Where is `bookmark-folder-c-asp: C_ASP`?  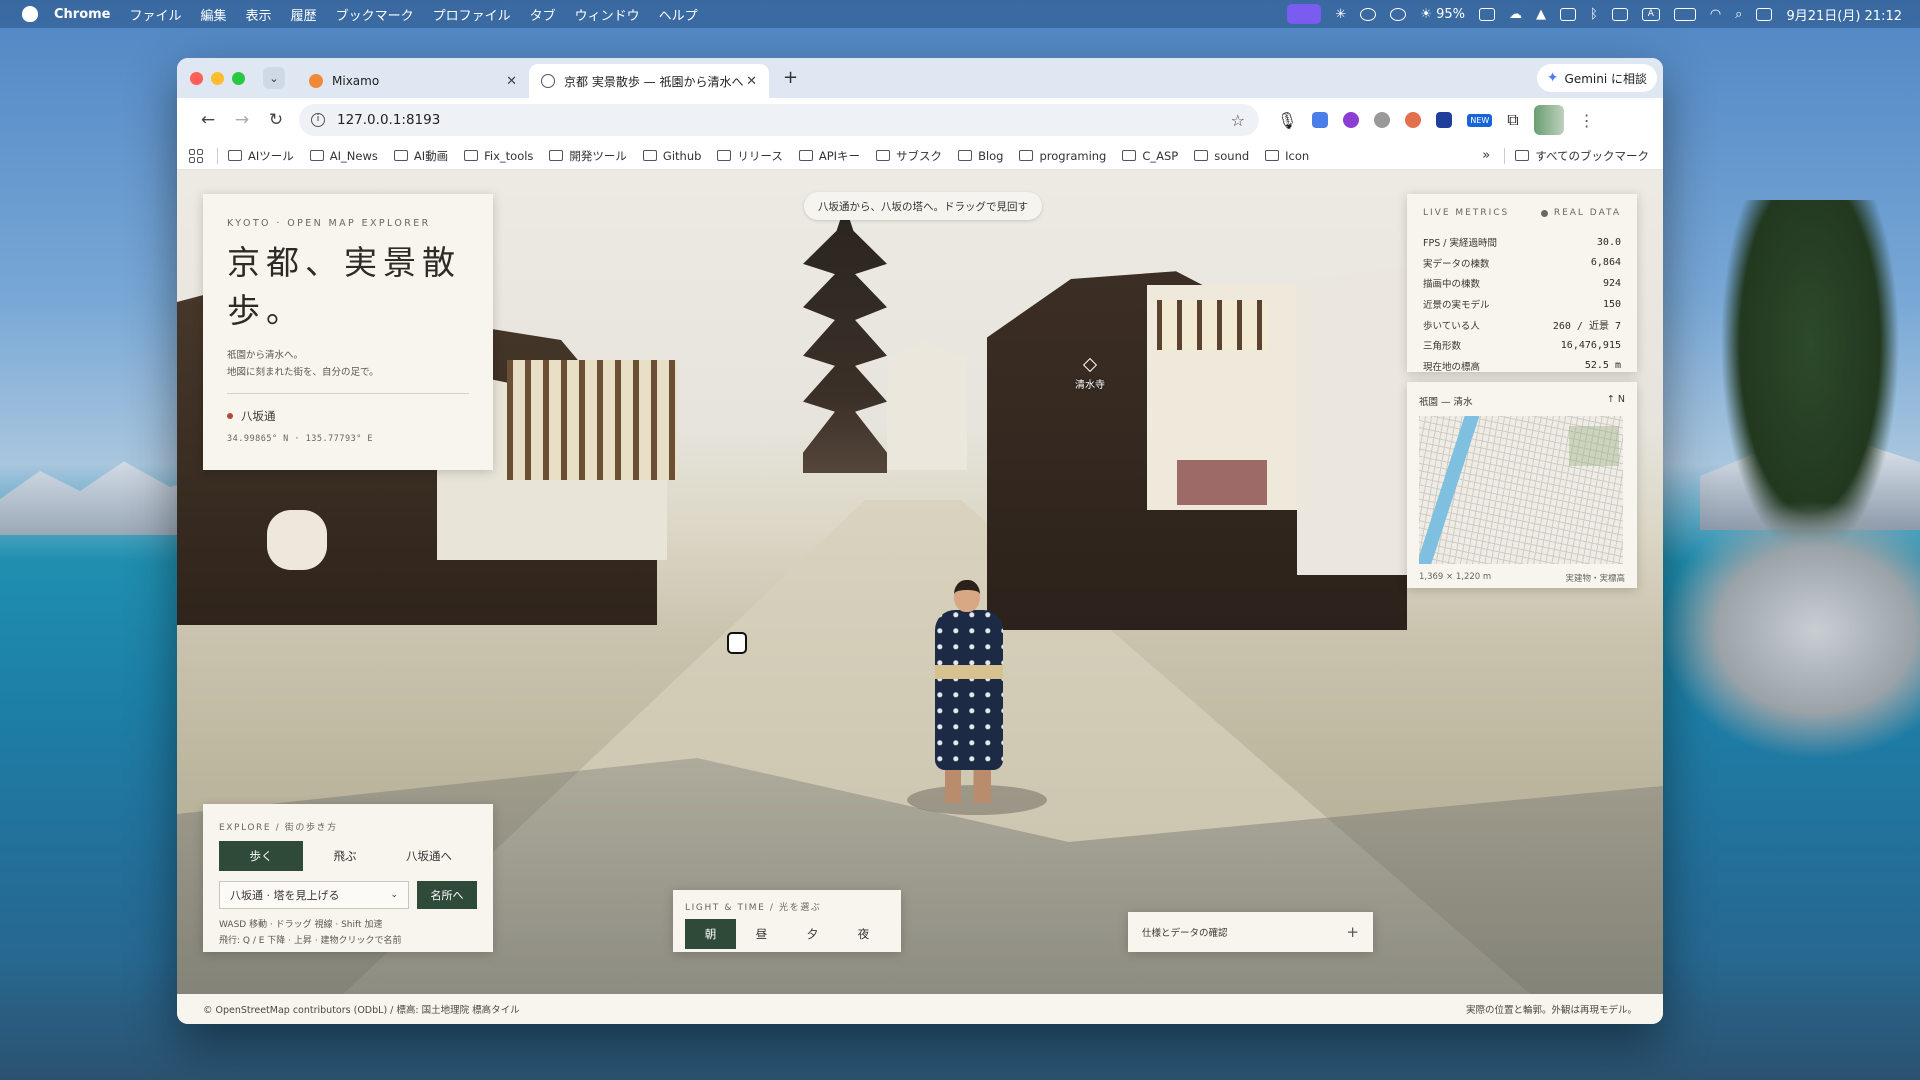 bookmark-folder-c-asp: C_ASP is located at coordinates (1150, 156).